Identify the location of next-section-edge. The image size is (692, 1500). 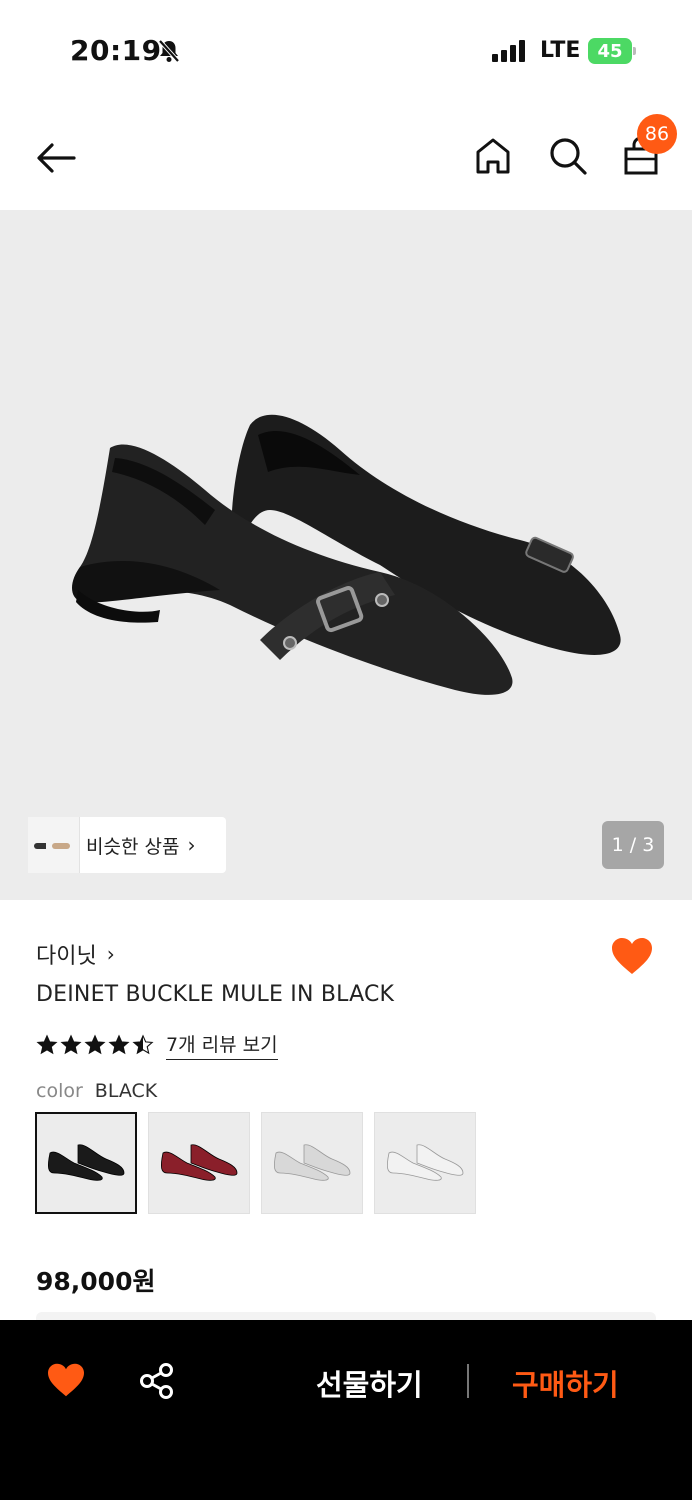
(346, 1316).